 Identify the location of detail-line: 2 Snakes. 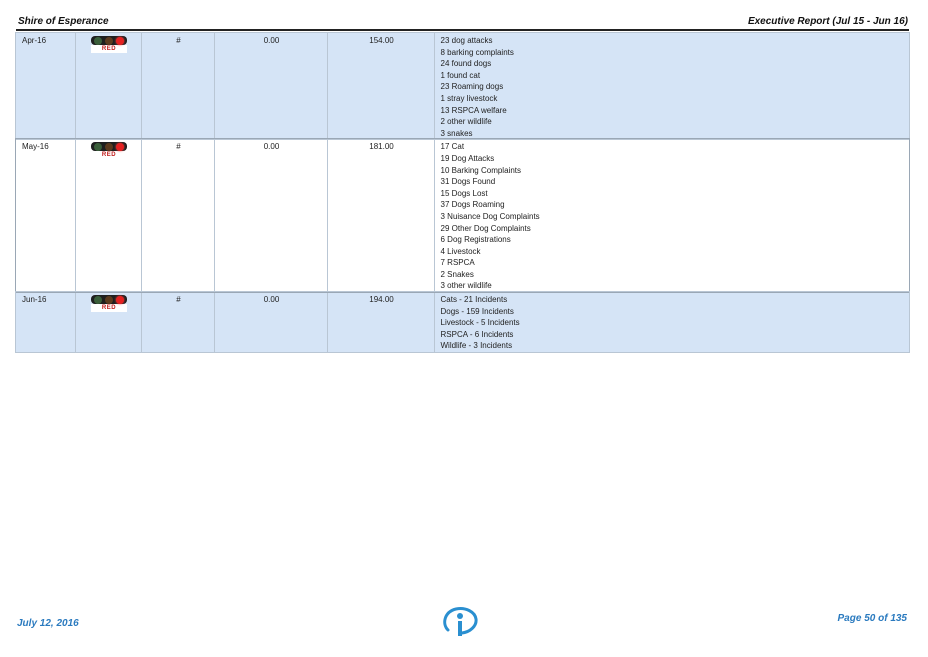
(457, 274).